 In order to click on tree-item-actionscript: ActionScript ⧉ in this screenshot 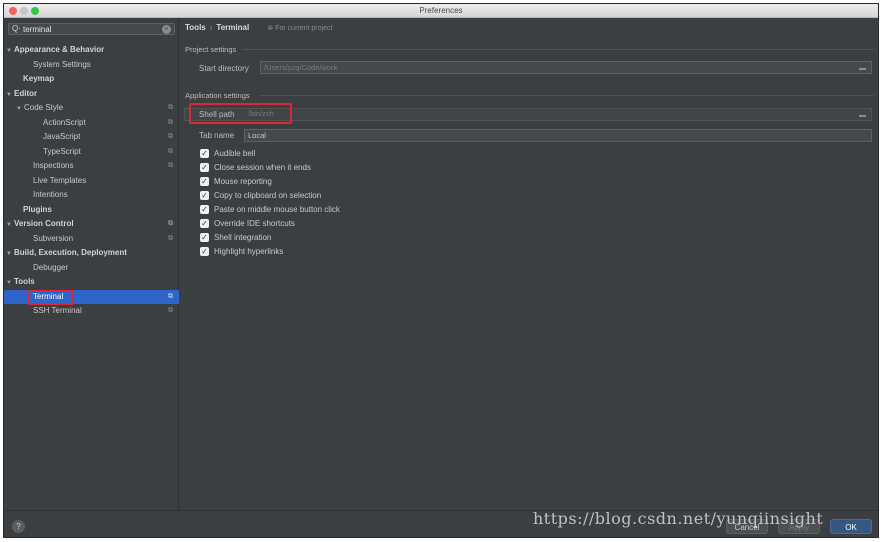, I will do `click(91, 123)`.